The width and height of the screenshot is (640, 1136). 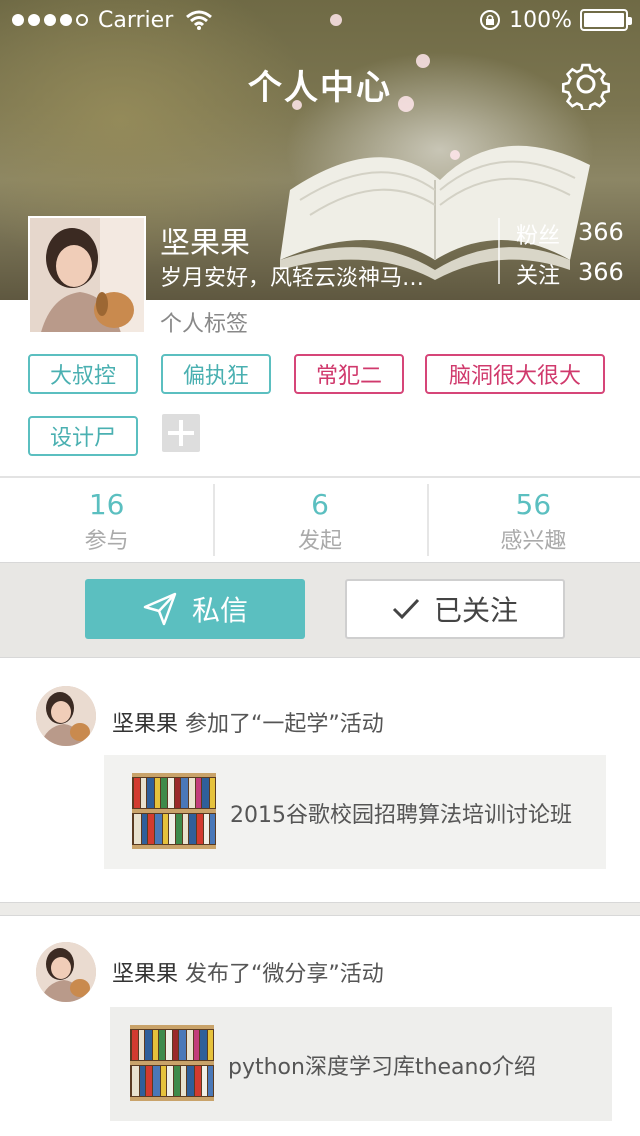 What do you see at coordinates (320, 504) in the screenshot?
I see `count-number: 6` at bounding box center [320, 504].